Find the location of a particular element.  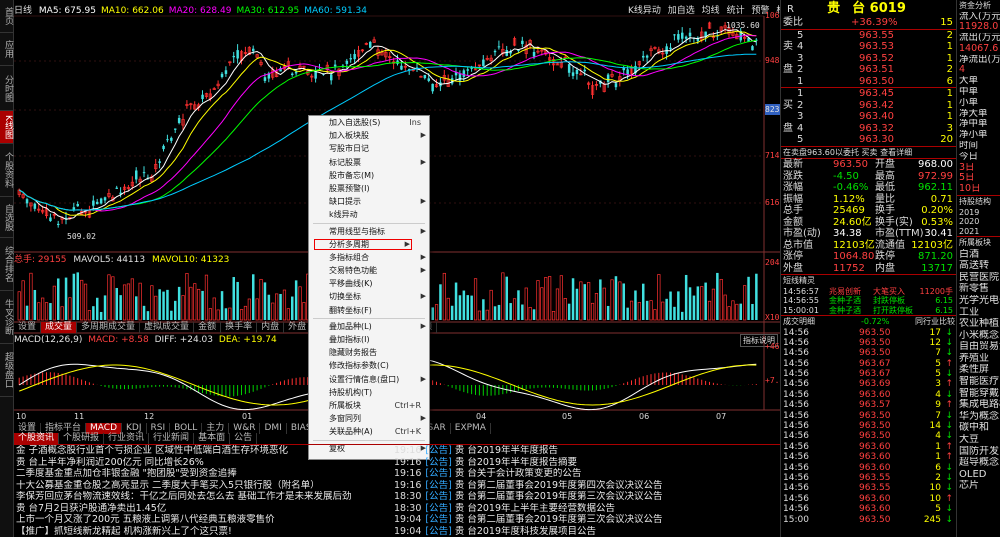

menu-item: 所属板块 Ctrl+R is located at coordinates (369, 405).